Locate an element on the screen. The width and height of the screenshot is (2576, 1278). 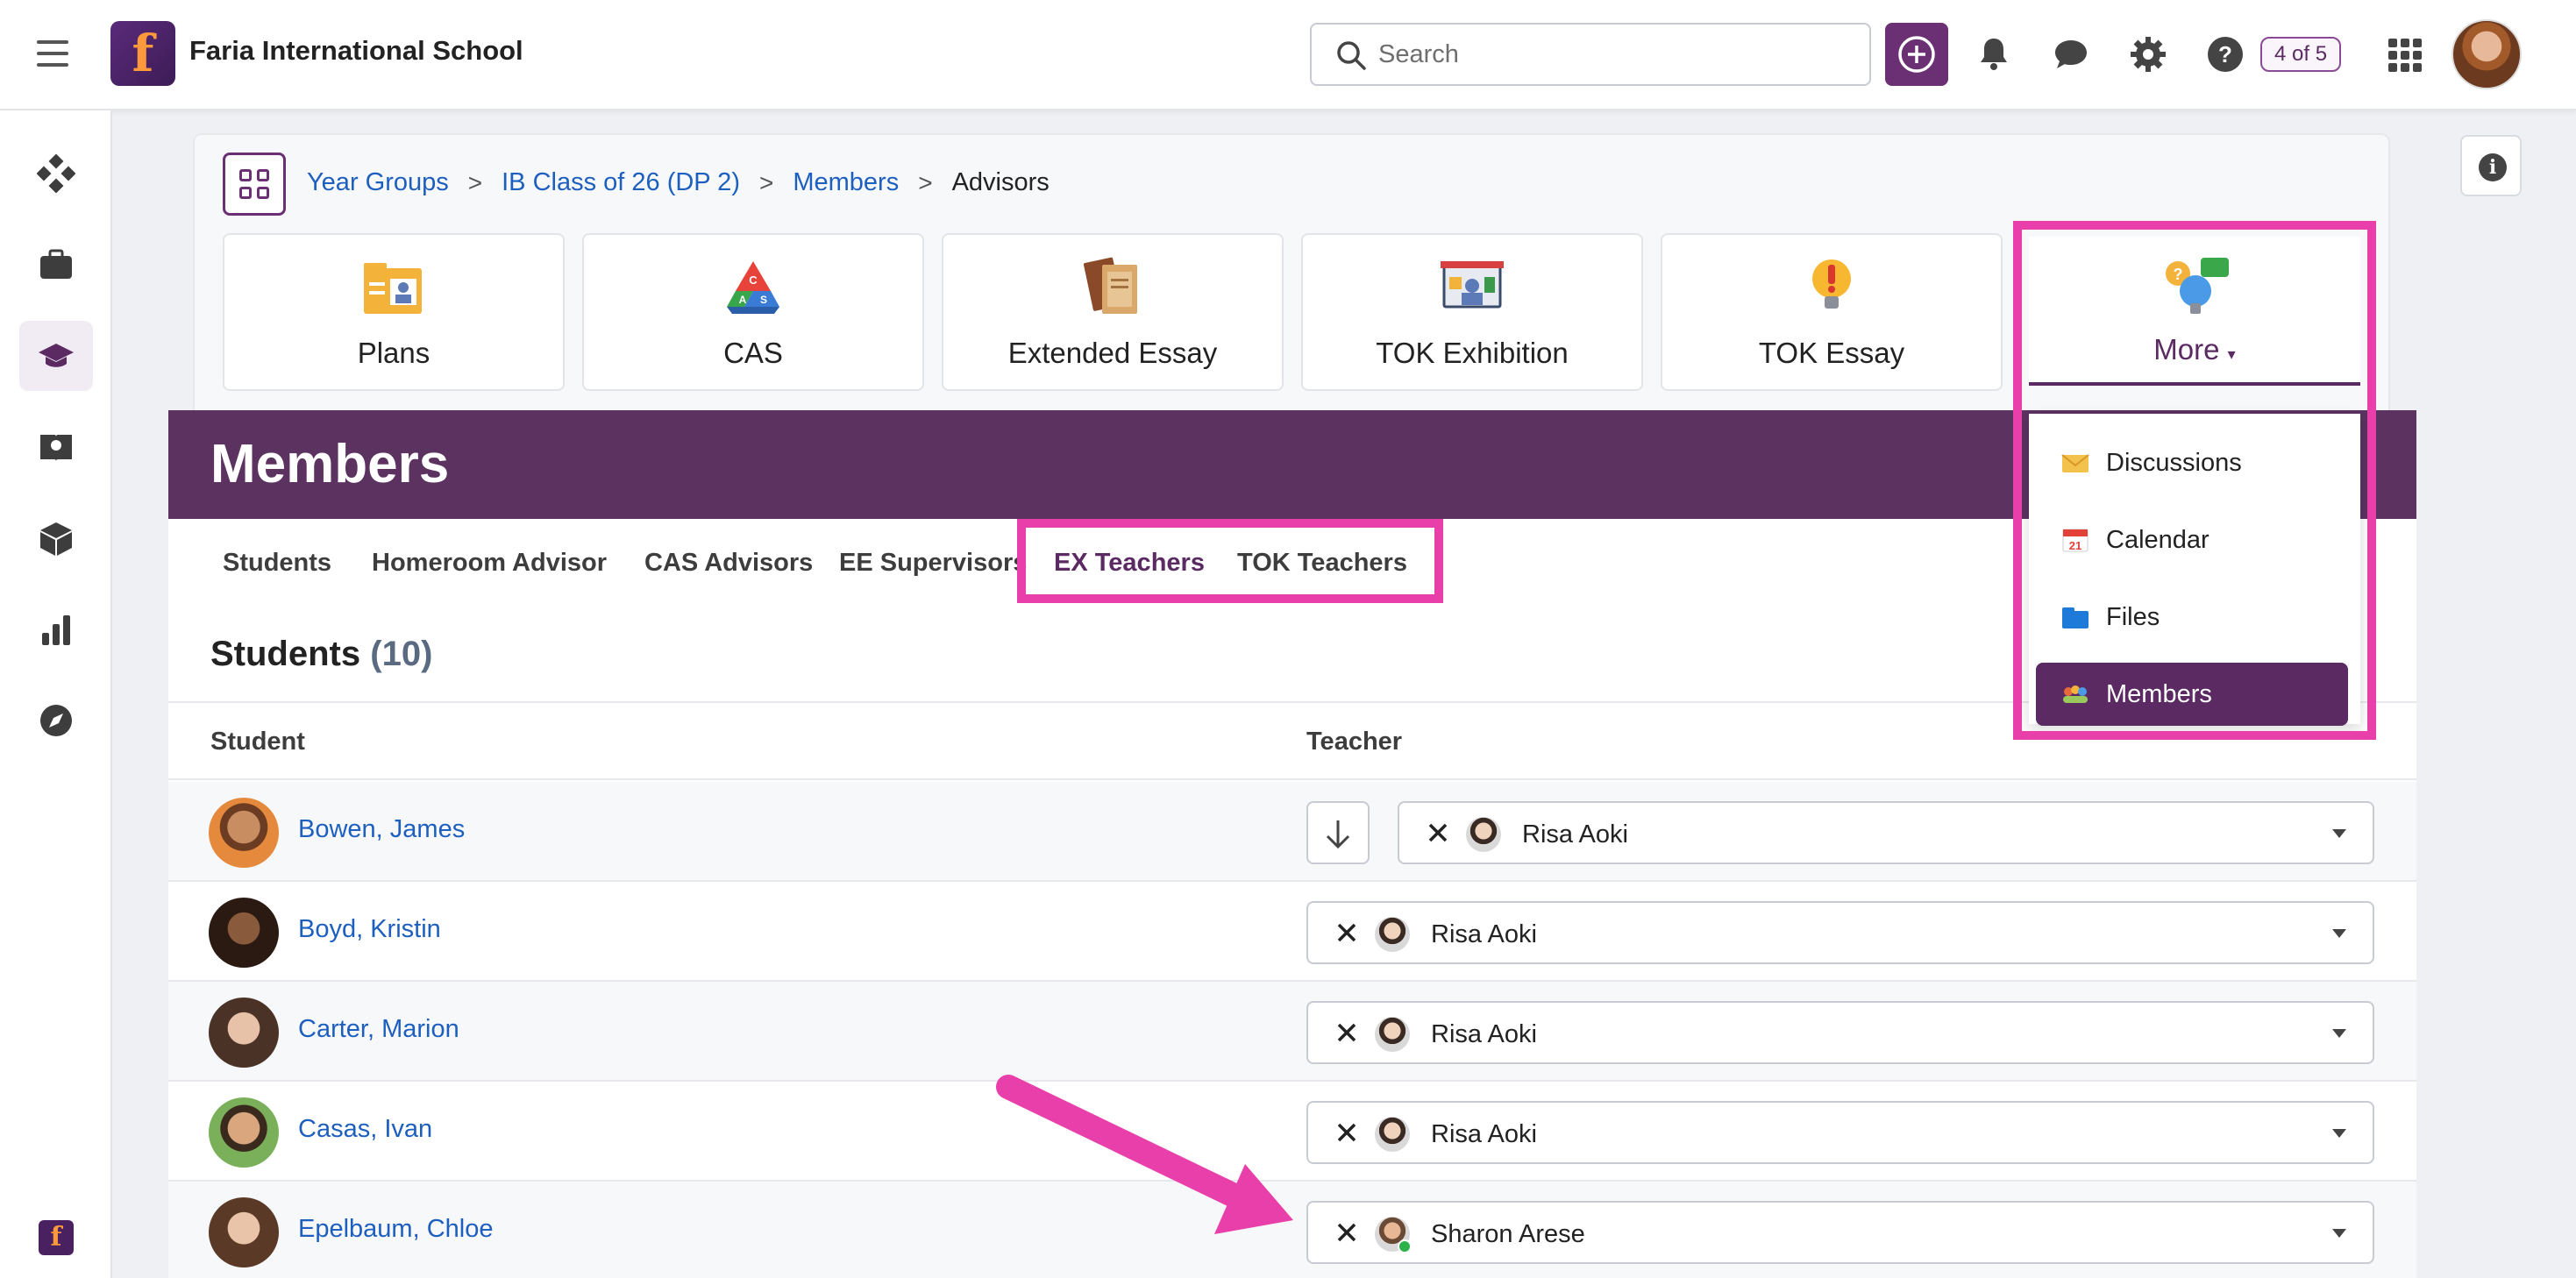
copy-down-button is located at coordinates (1338, 832).